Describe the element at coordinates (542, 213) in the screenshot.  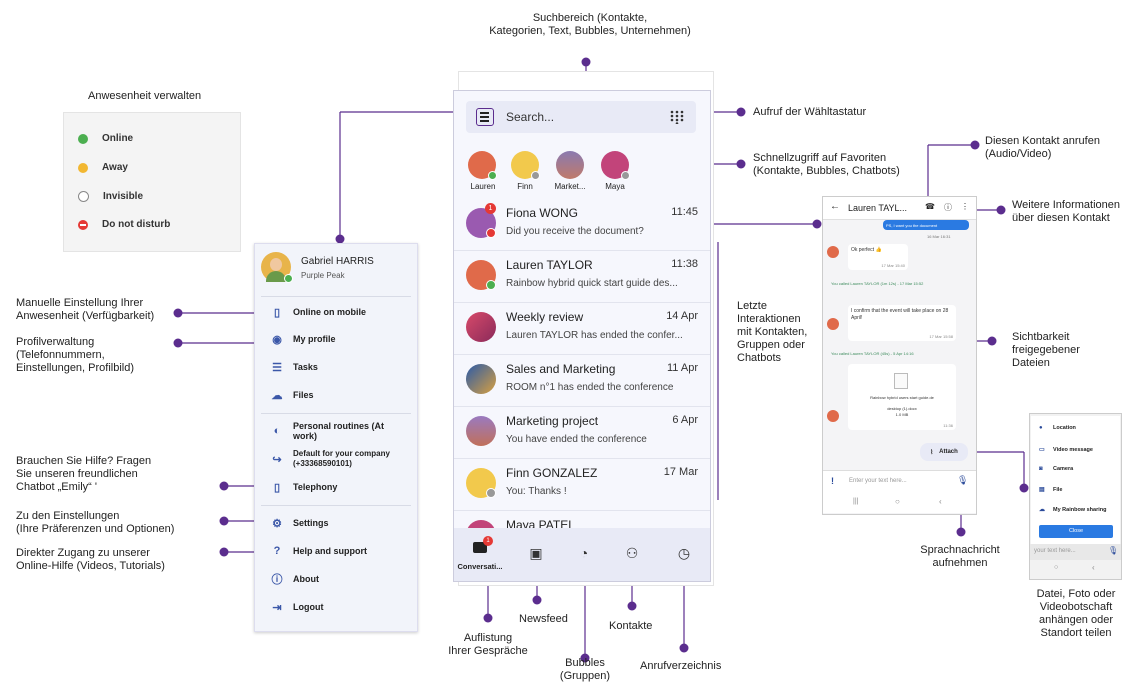
I see `conversation-name: Fiona WONG` at that location.